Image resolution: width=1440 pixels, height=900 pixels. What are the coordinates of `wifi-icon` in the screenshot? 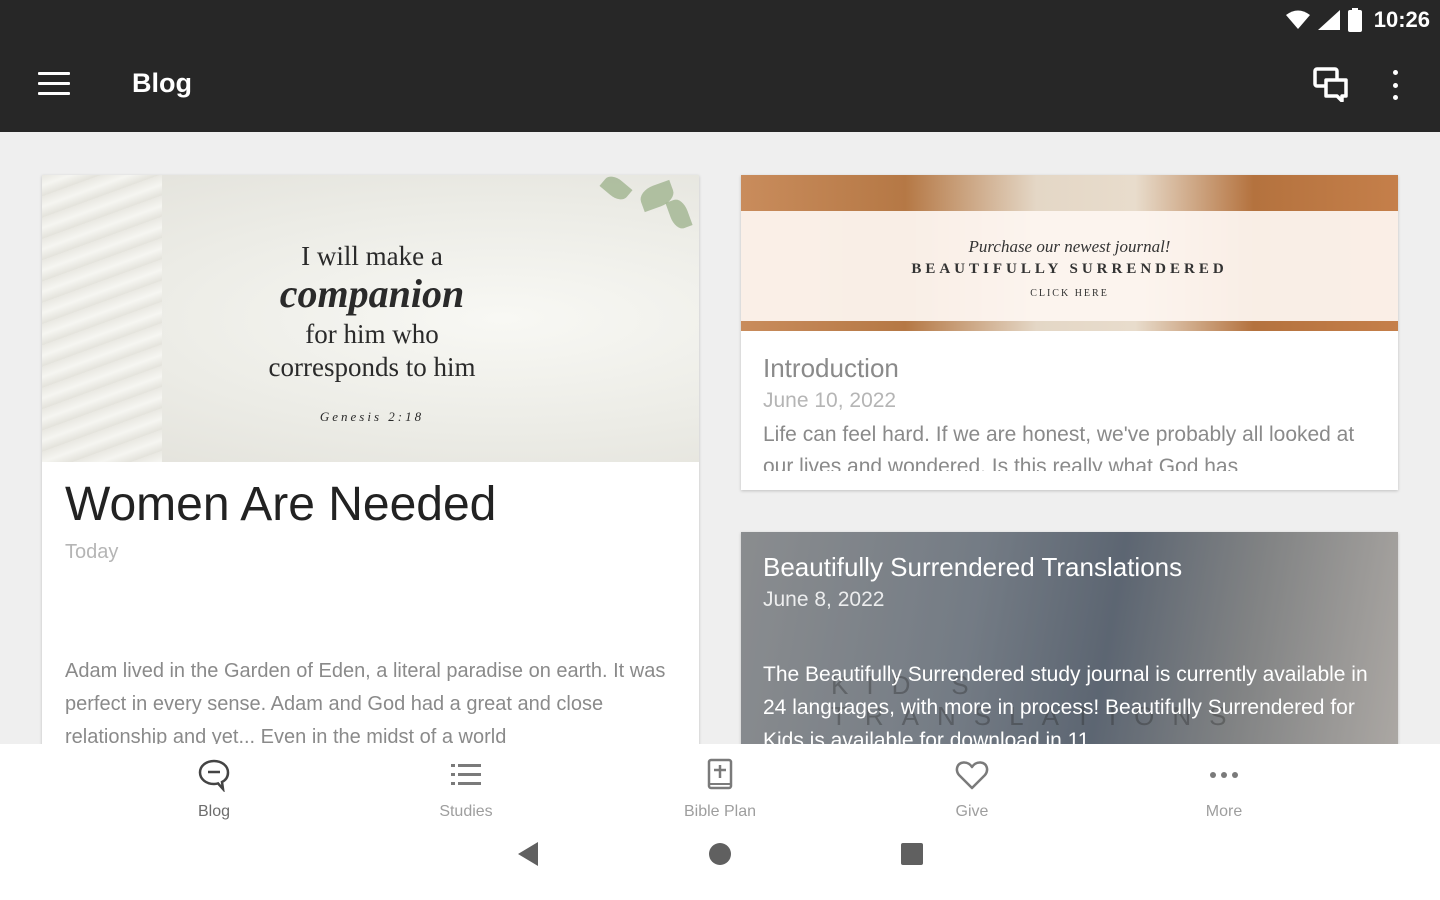 It's located at (1297, 19).